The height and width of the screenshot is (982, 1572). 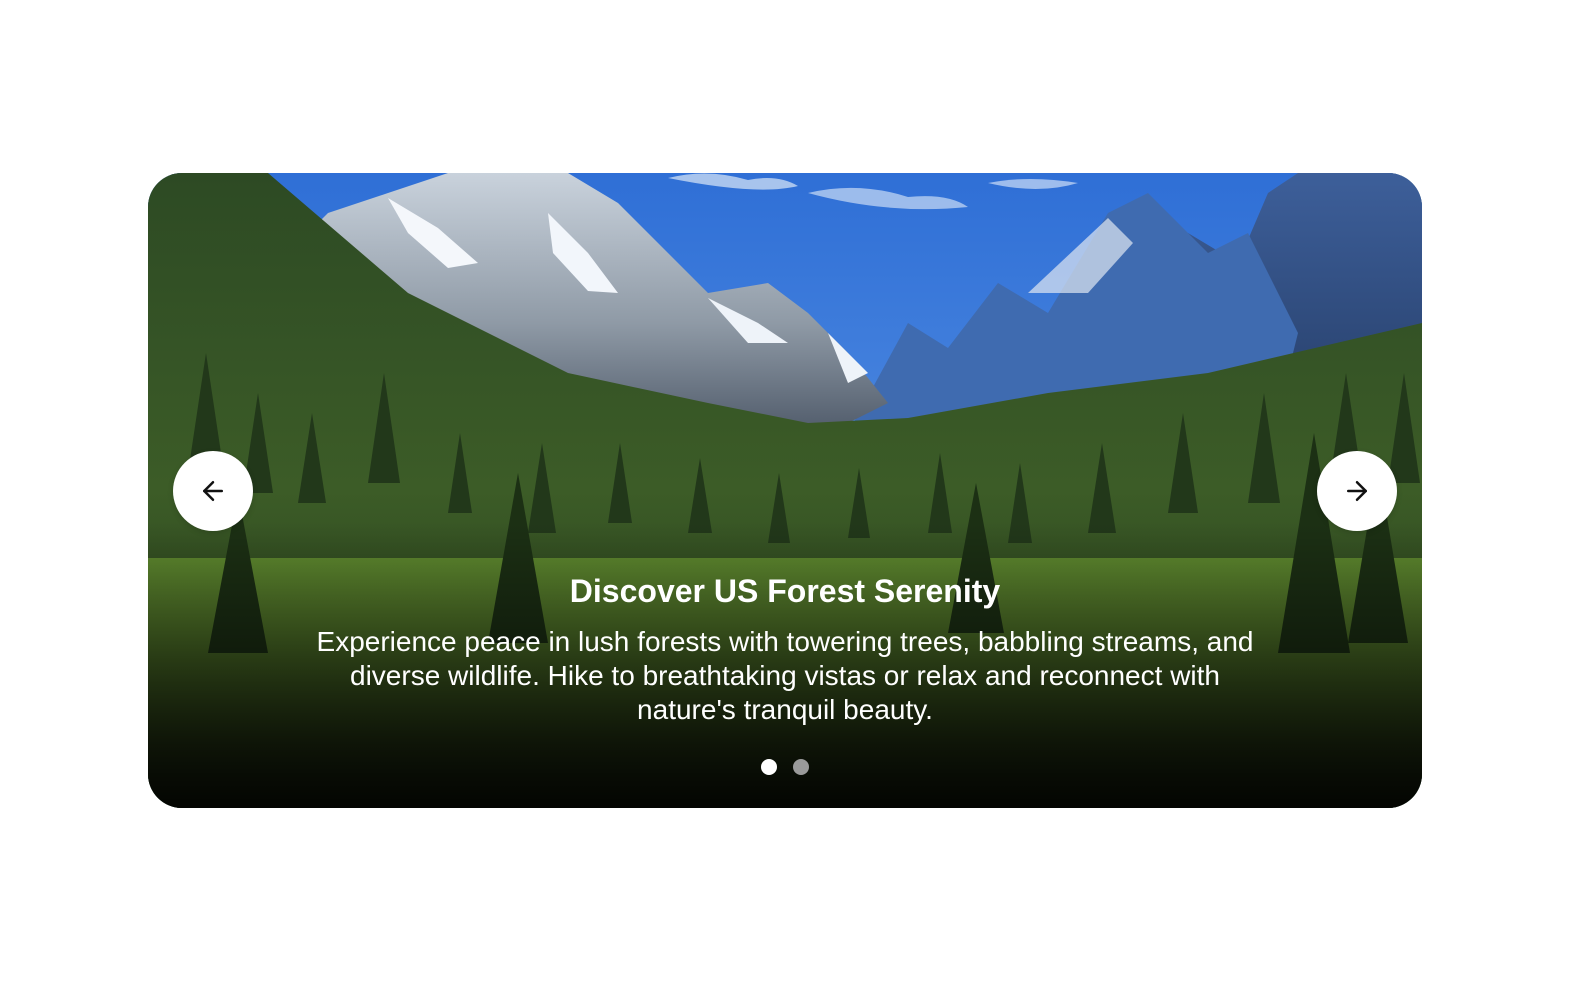 I want to click on next-slide-button, so click(x=1357, y=491).